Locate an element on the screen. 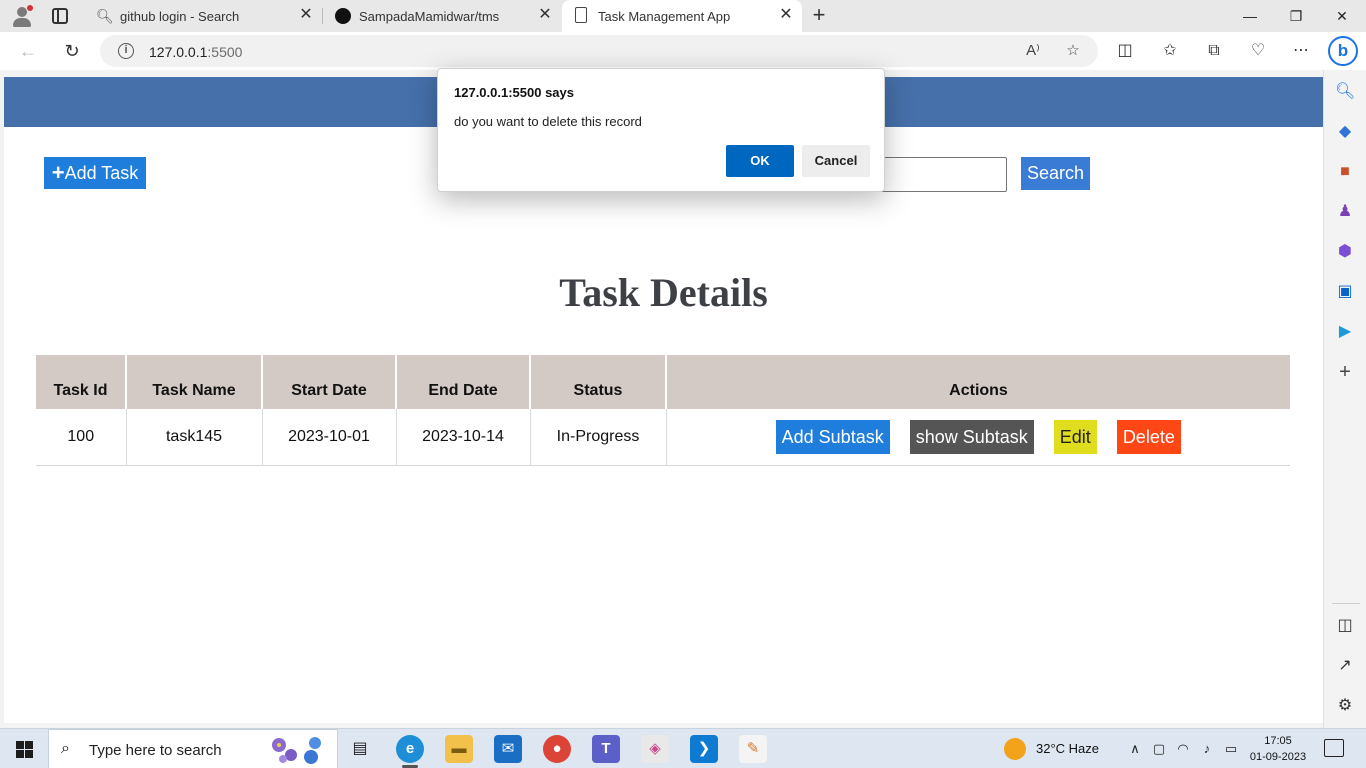  clock-date: 01-09-2023 is located at coordinates (1278, 757).